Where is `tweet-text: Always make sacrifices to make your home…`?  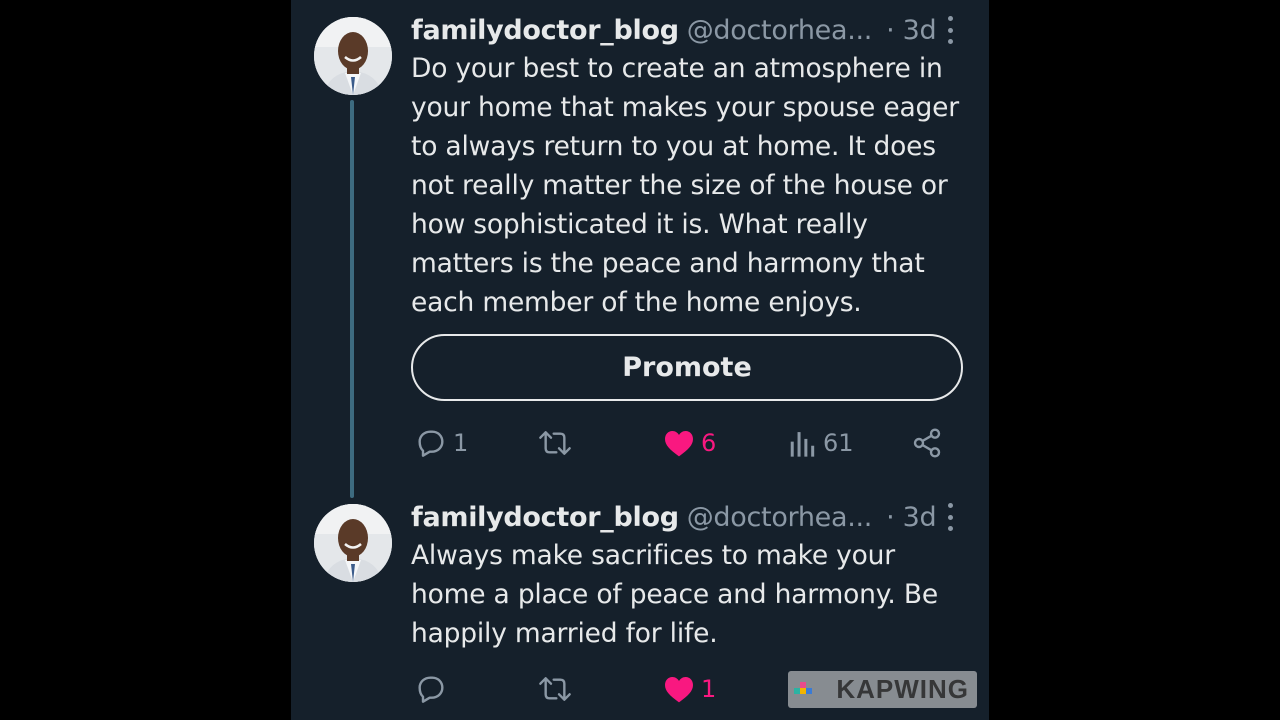
tweet-text: Always make sacrifices to make your home… is located at coordinates (674, 594).